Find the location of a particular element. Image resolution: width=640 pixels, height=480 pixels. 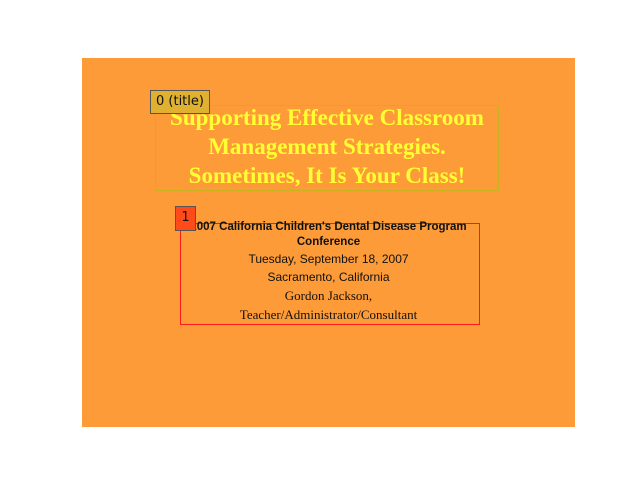

title-region-label: 0 (title) is located at coordinates (180, 102).